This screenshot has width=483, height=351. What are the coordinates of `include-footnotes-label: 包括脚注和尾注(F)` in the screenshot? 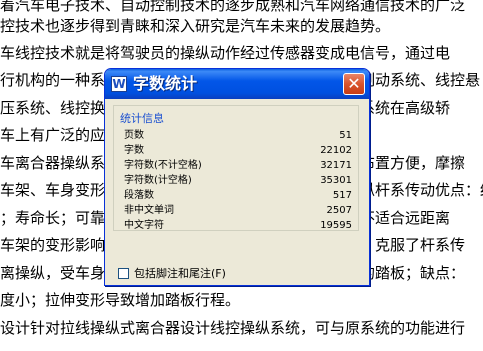 It's located at (180, 274).